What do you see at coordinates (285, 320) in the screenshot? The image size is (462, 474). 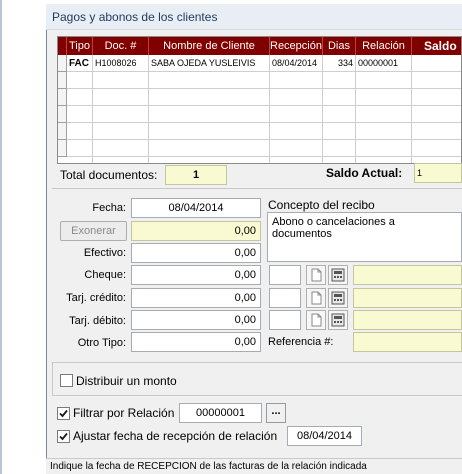 I see `debito-bank-input` at bounding box center [285, 320].